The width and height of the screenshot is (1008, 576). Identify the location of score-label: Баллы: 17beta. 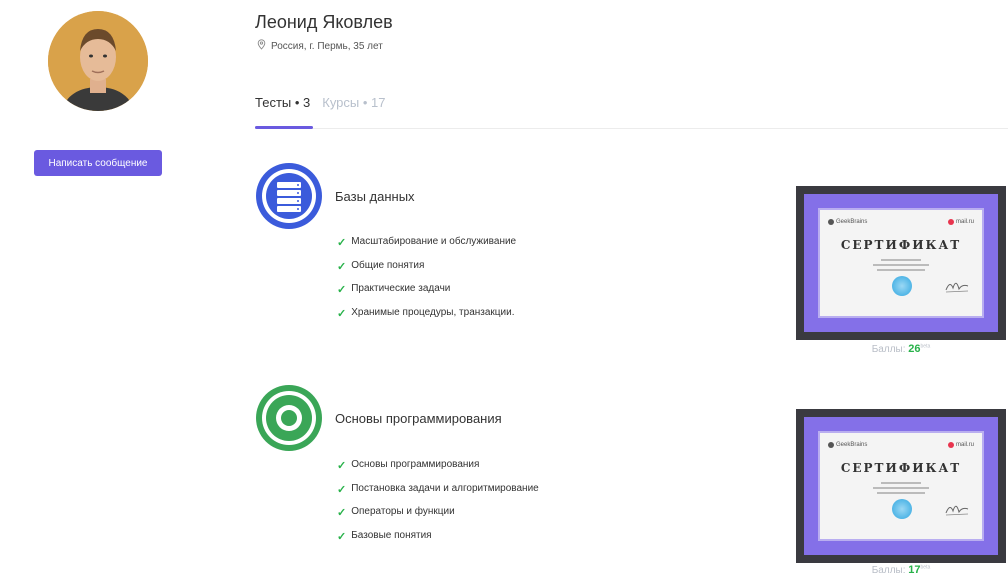
(901, 570).